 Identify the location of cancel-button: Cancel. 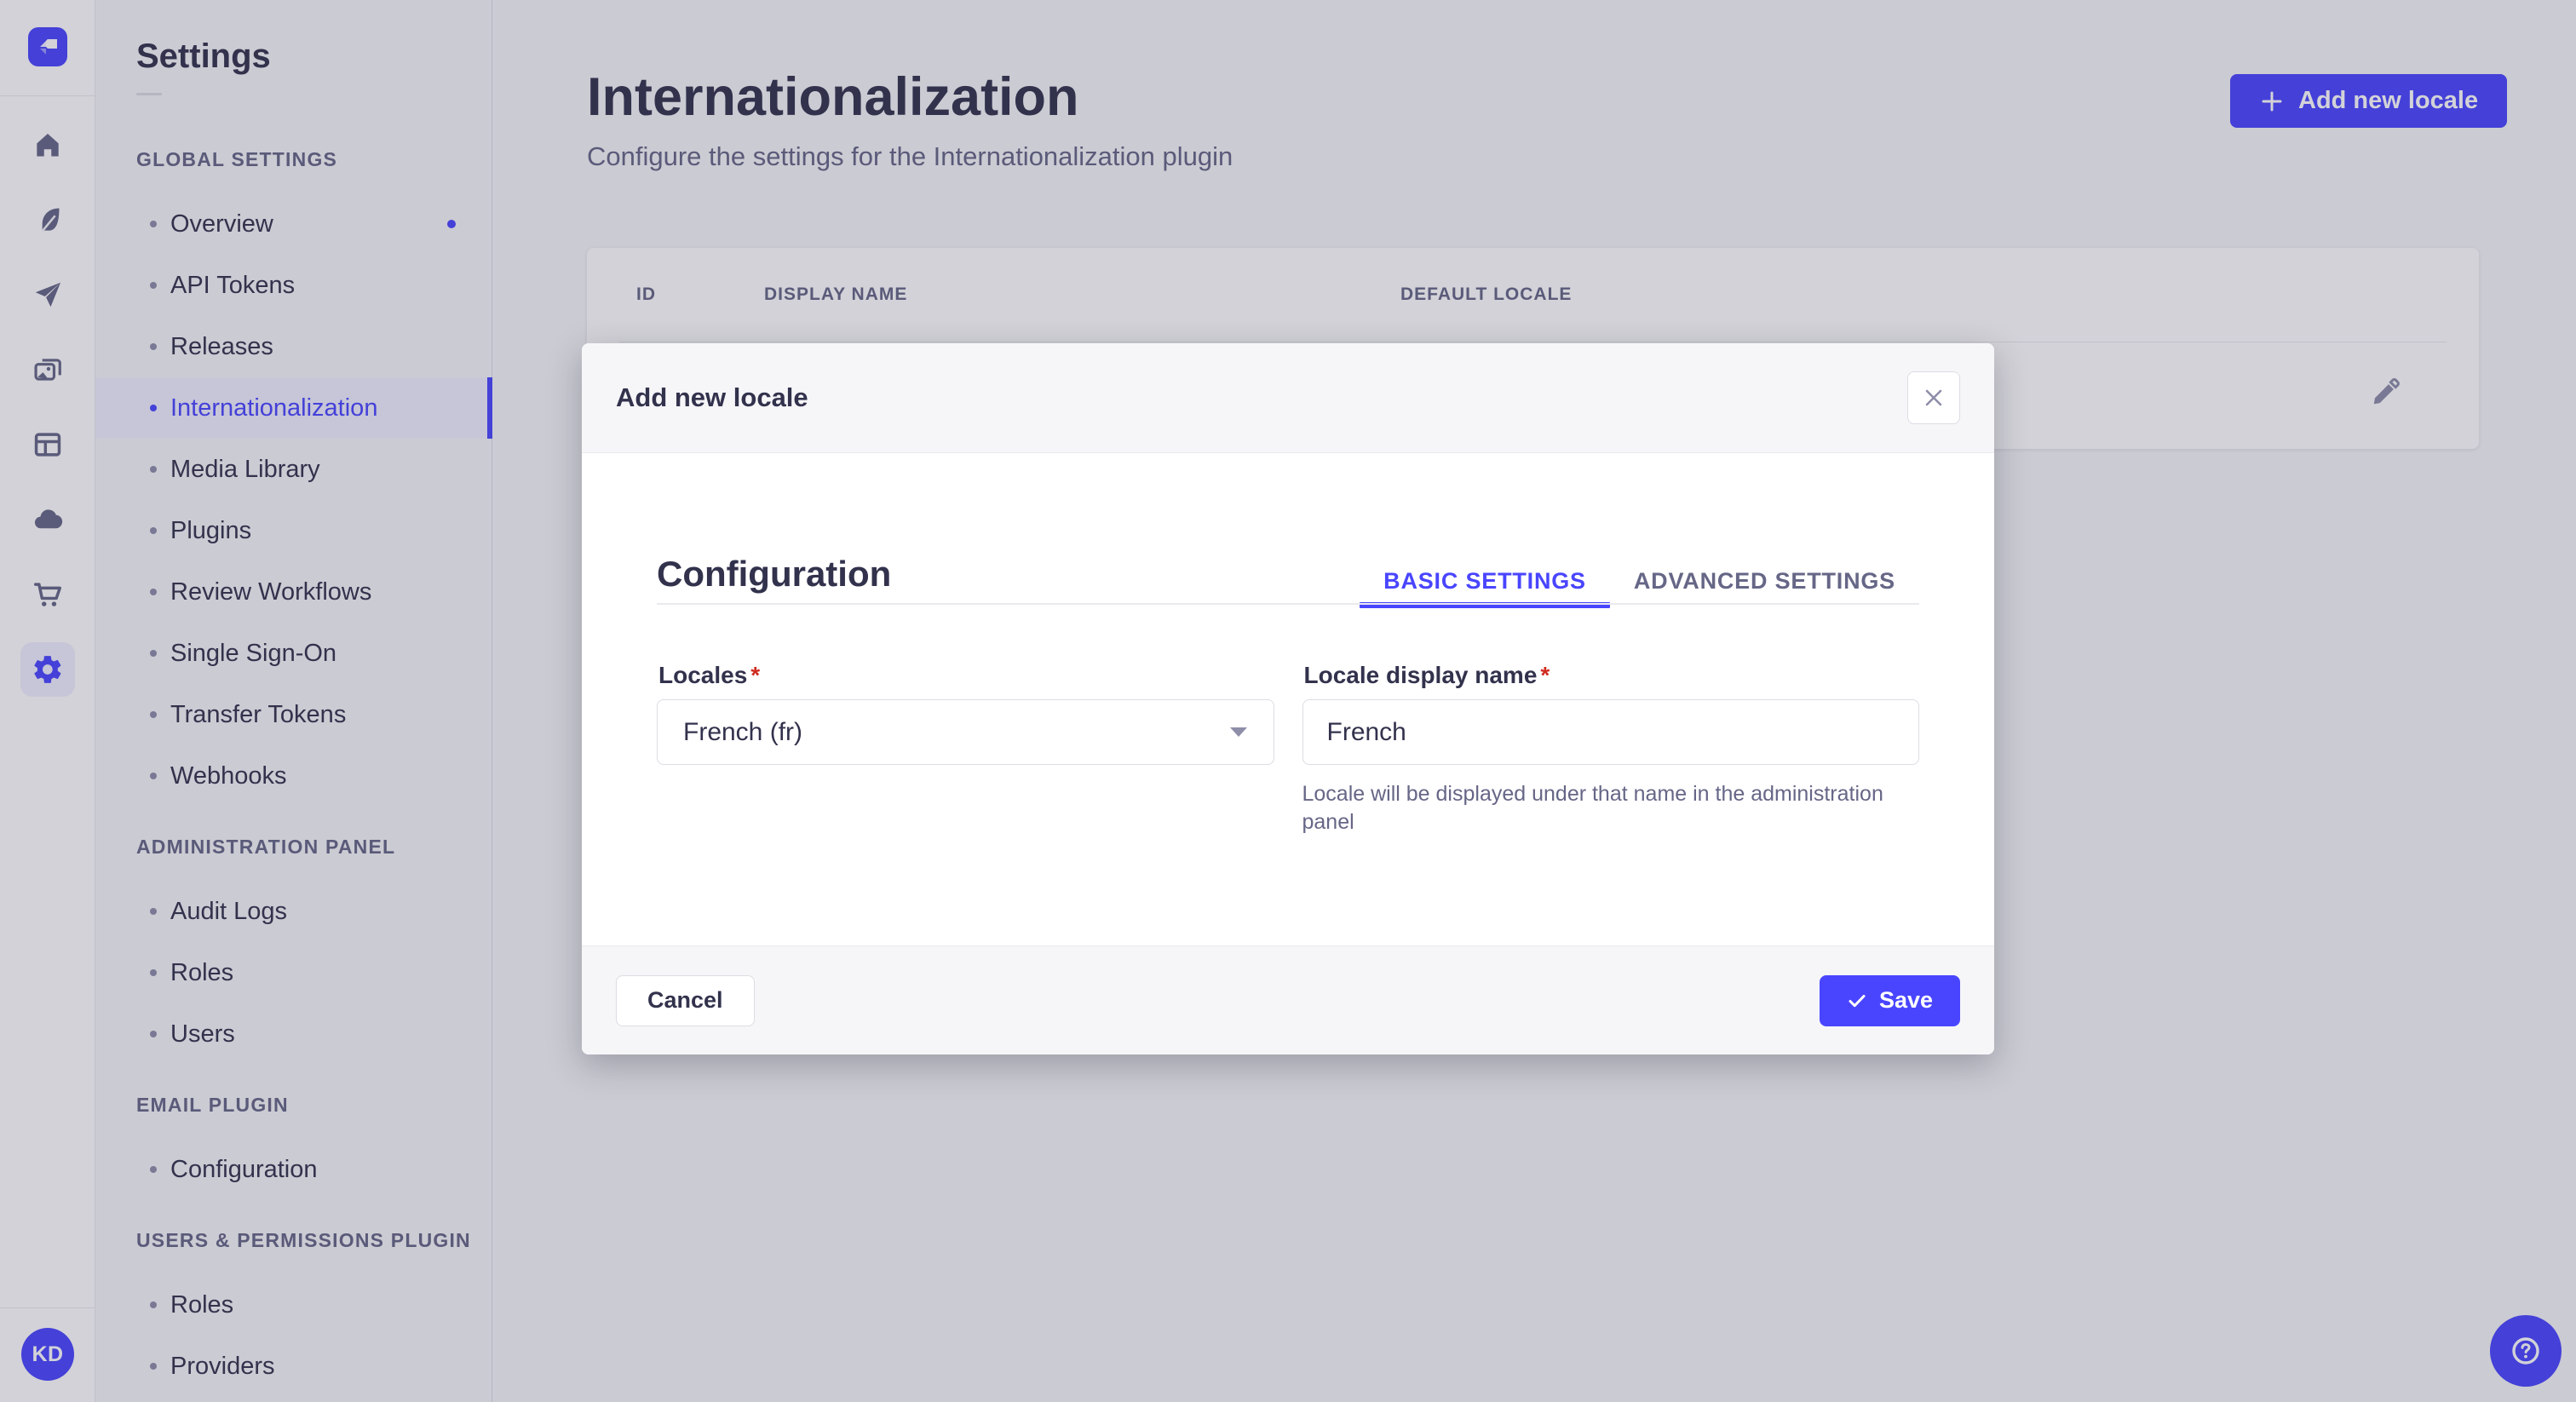
(685, 1000).